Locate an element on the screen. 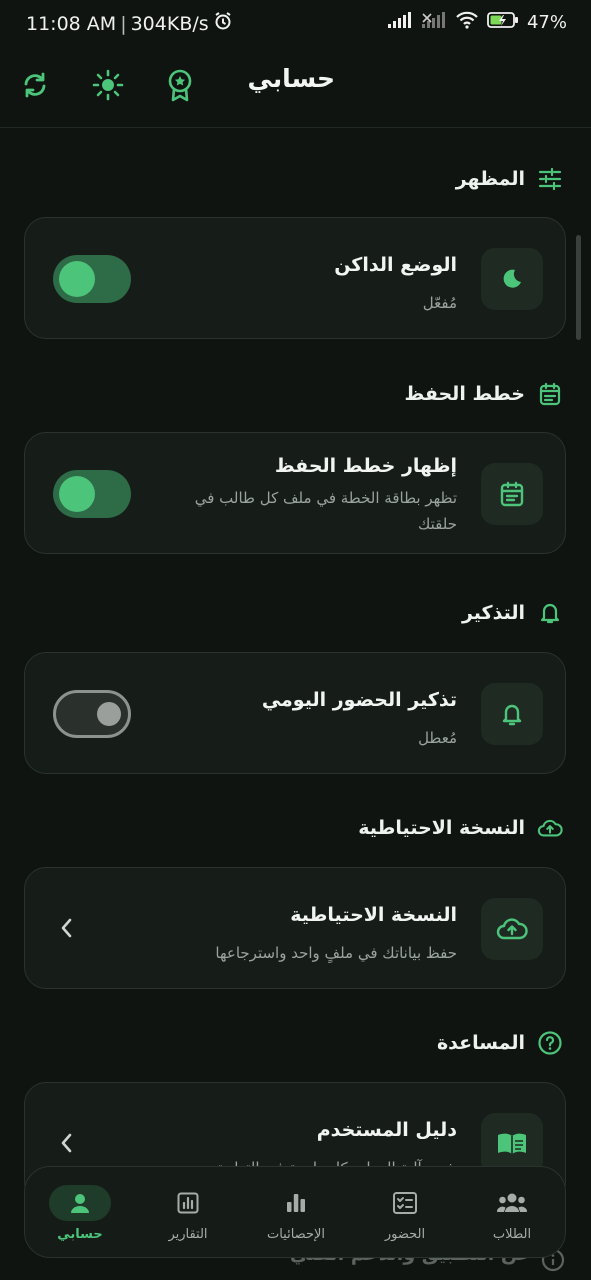 This screenshot has height=1280, width=591. group-icon is located at coordinates (512, 1202).